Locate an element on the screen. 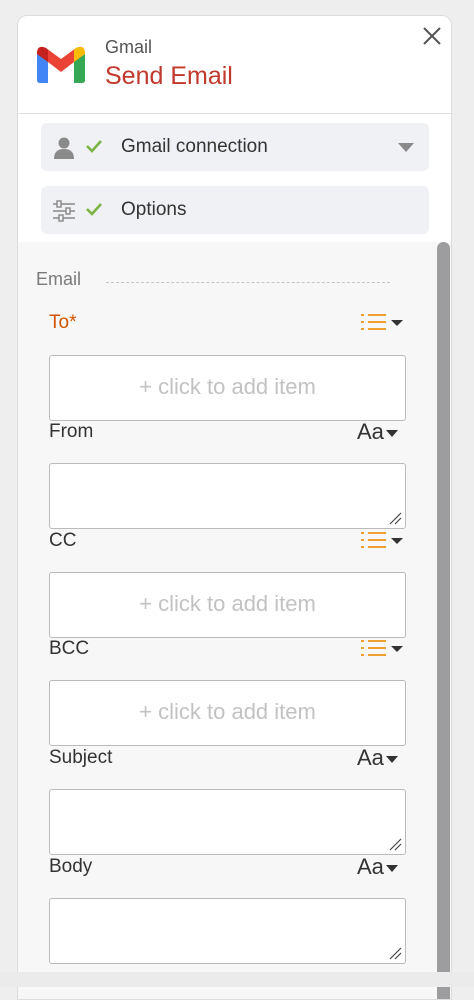 Image resolution: width=474 pixels, height=1000 pixels. gmail-connection-section: Gmail connection is located at coordinates (235, 147).